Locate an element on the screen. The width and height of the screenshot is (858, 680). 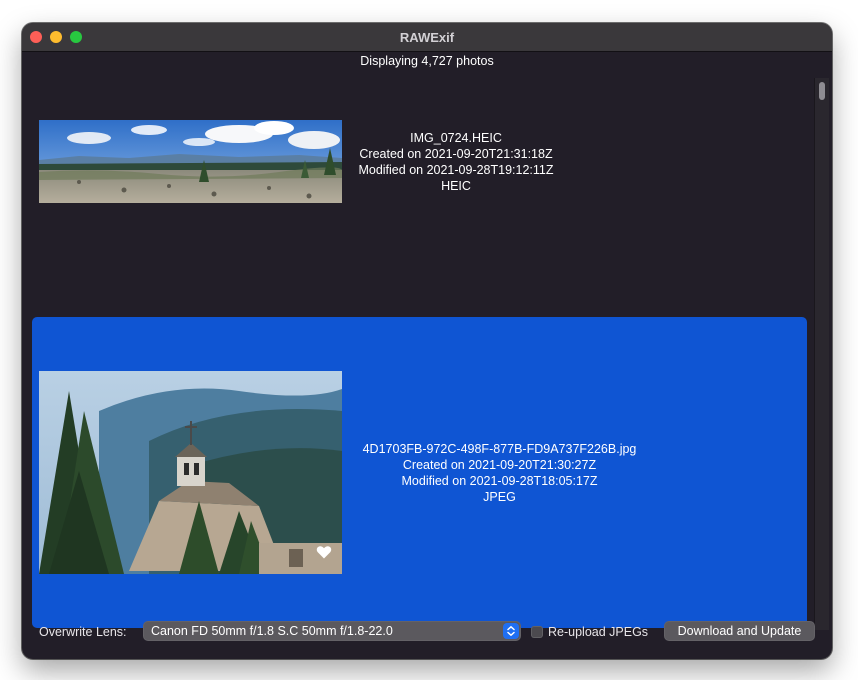
photo-count-label: Displaying 4,727 photos is located at coordinates (427, 61).